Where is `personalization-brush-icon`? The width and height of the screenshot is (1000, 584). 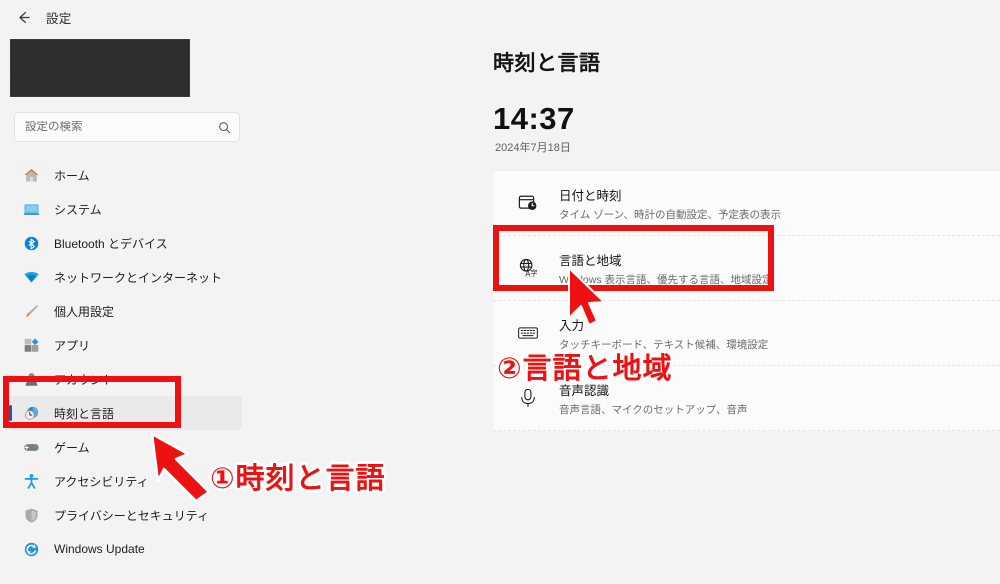 personalization-brush-icon is located at coordinates (31, 311).